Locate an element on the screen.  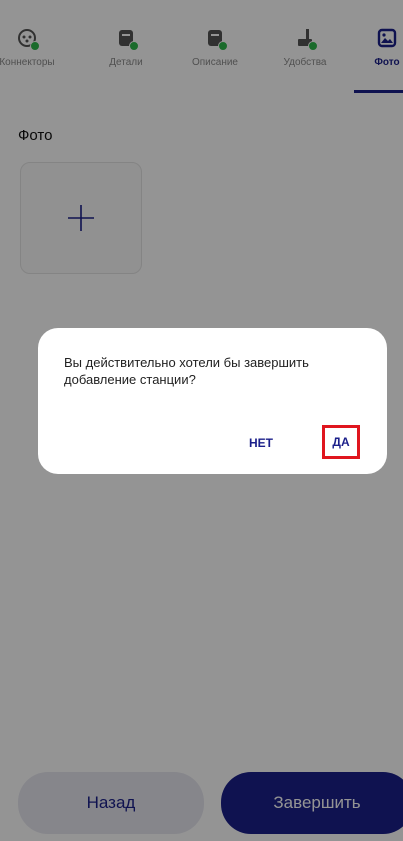
yes-button: ДА is located at coordinates (341, 442).